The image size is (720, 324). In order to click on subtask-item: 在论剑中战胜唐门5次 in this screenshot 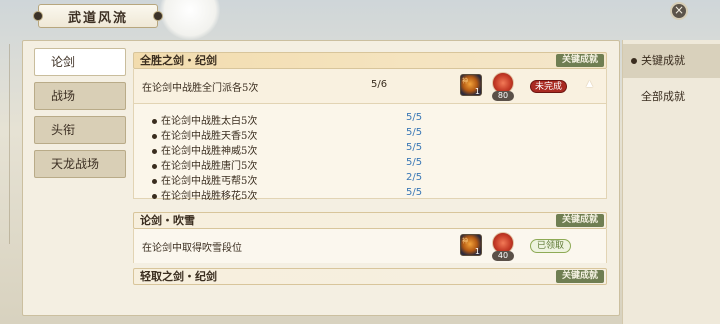, I will do `click(204, 164)`.